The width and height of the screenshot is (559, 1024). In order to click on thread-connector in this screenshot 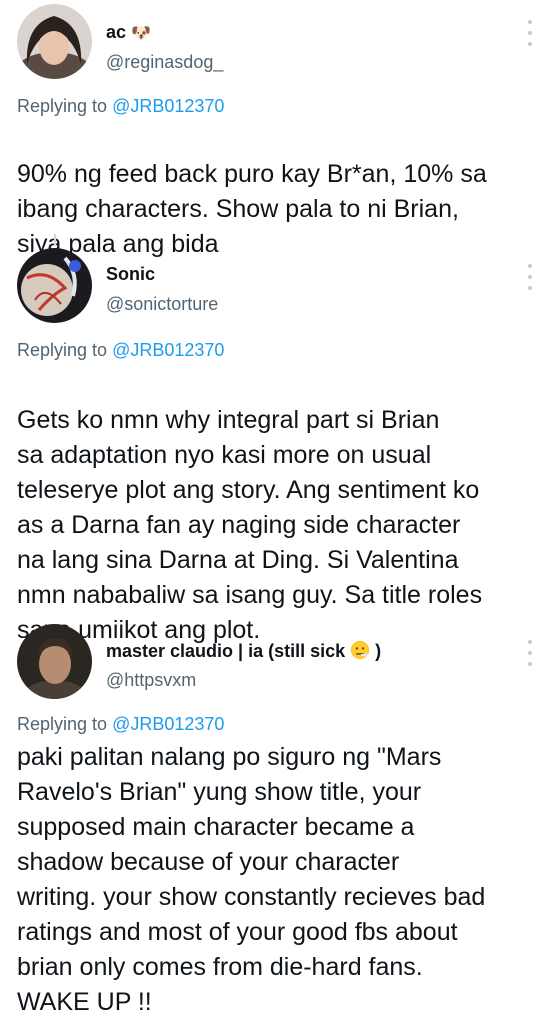, I will do `click(55, 240)`.